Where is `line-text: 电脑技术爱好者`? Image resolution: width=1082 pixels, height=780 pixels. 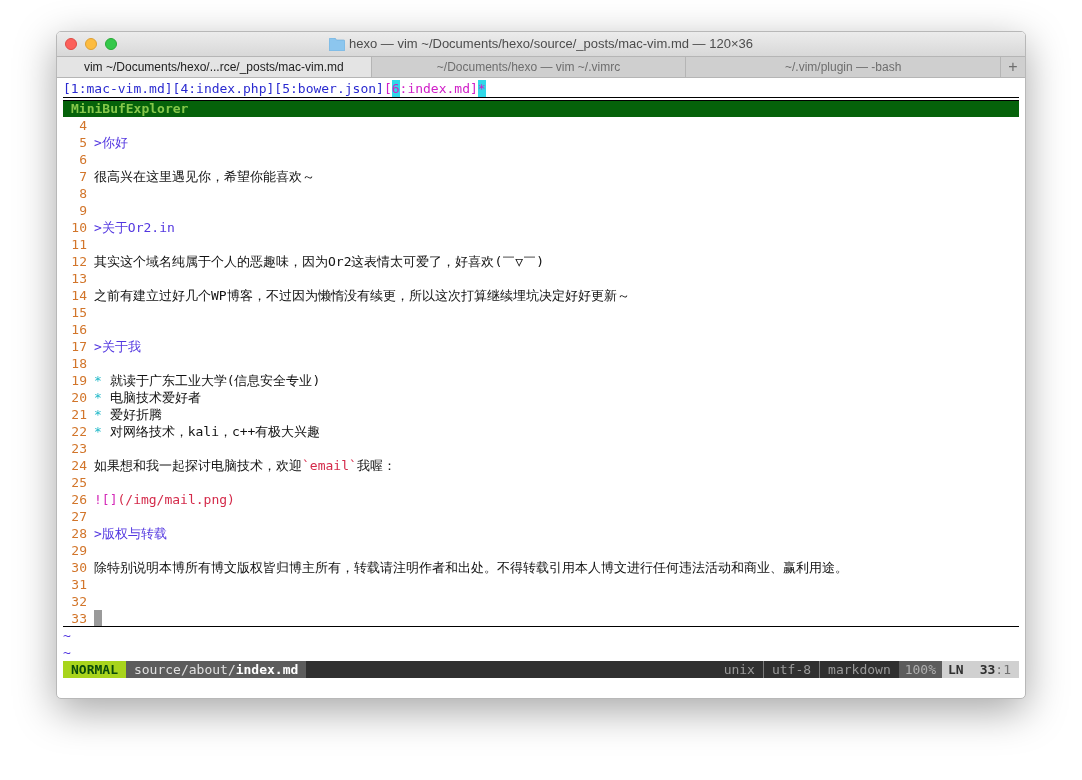
line-text: 电脑技术爱好者 is located at coordinates (154, 397).